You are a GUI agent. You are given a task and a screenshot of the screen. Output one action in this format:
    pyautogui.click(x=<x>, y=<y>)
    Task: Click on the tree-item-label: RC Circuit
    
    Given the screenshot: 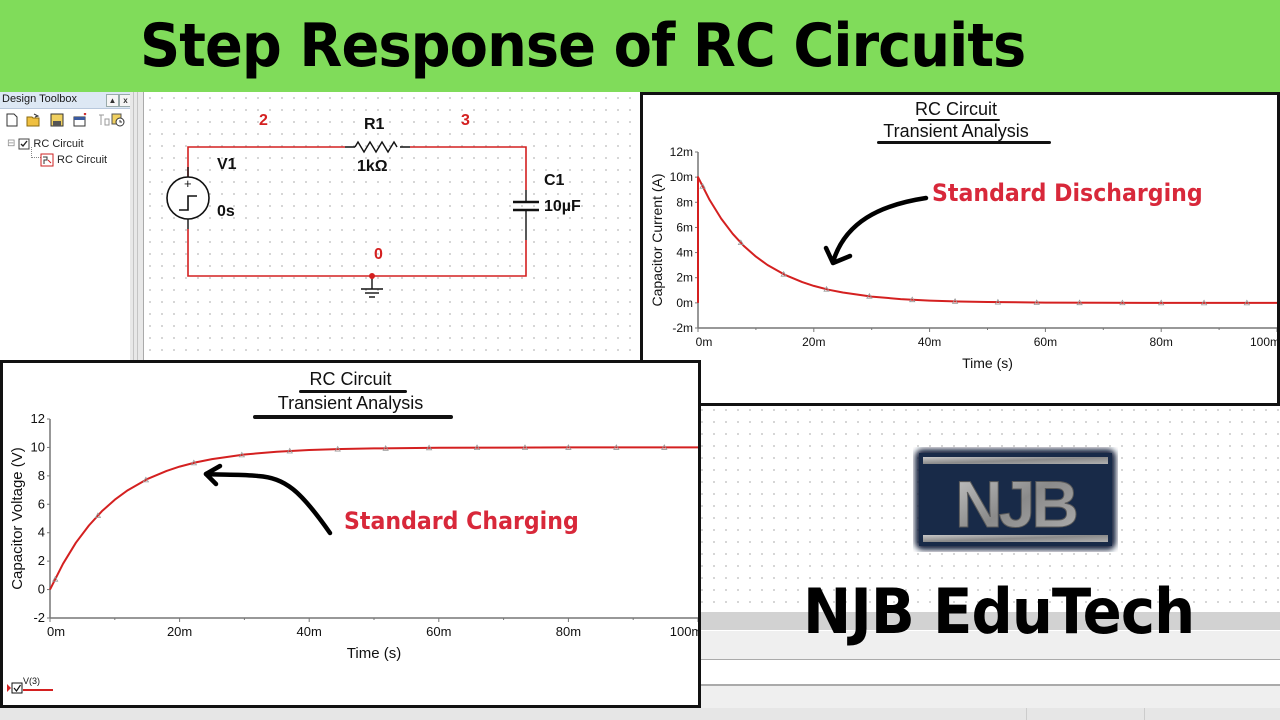 What is the action you would take?
    pyautogui.click(x=82, y=160)
    